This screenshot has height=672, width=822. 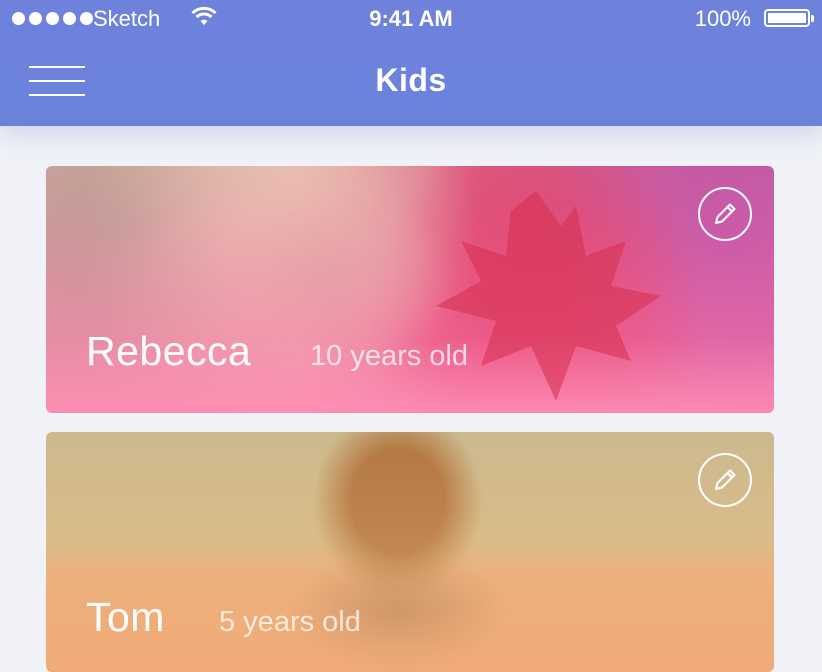 I want to click on page-title: Kids, so click(x=411, y=80).